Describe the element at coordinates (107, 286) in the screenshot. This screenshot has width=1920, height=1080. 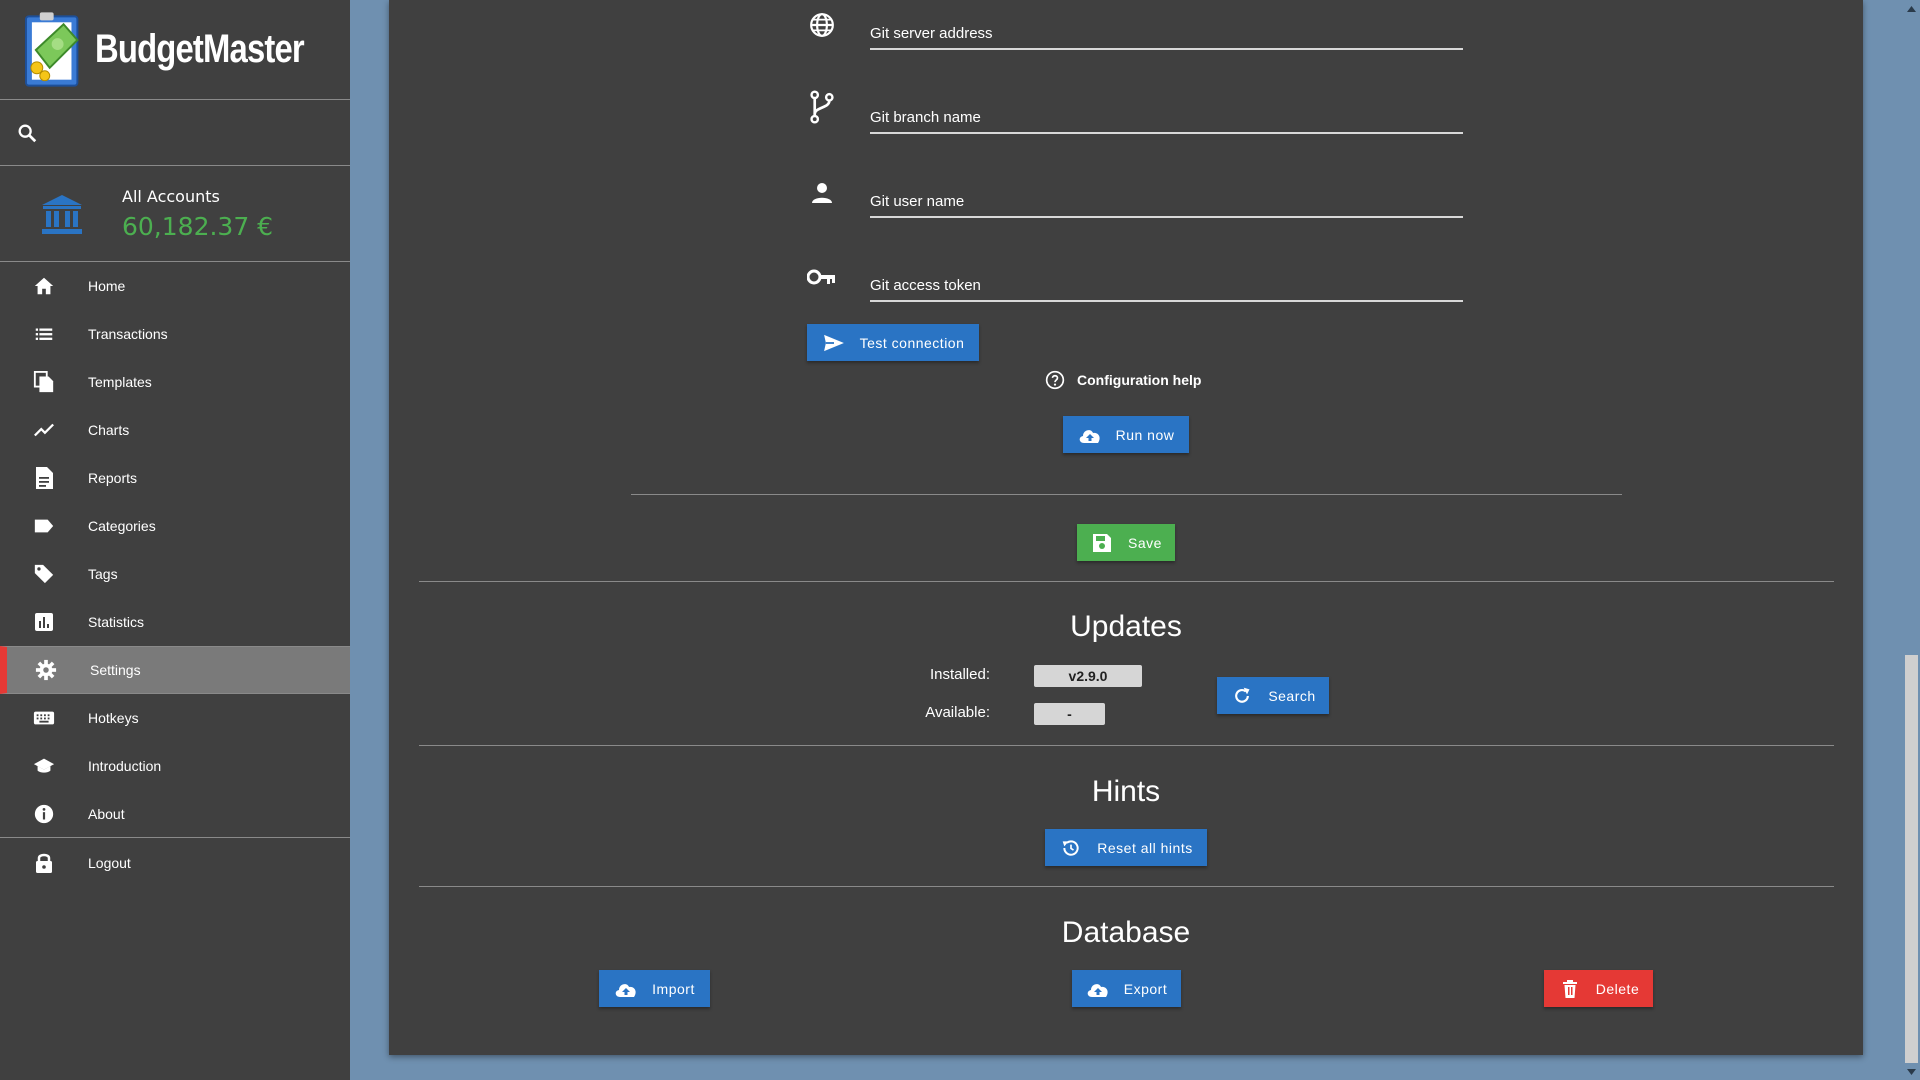
I see `sidebar-item-label: Home` at that location.